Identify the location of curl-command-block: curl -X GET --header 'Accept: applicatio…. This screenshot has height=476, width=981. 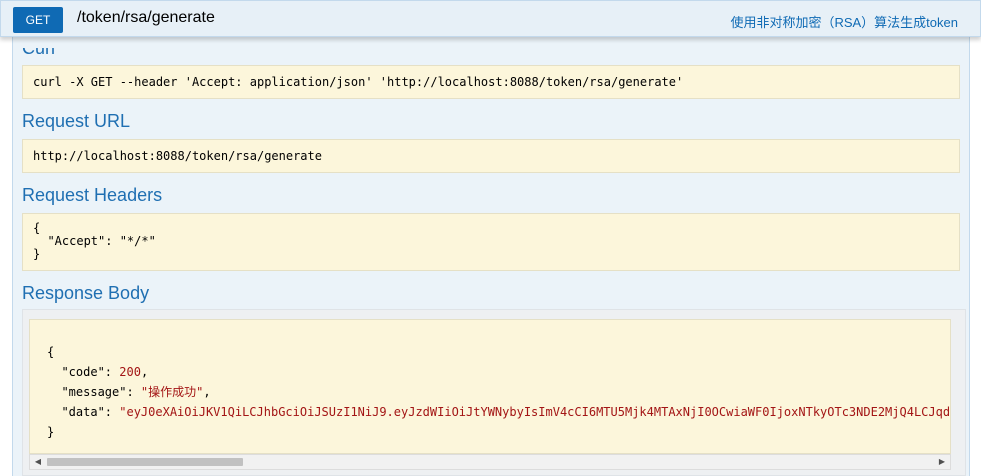
(491, 82).